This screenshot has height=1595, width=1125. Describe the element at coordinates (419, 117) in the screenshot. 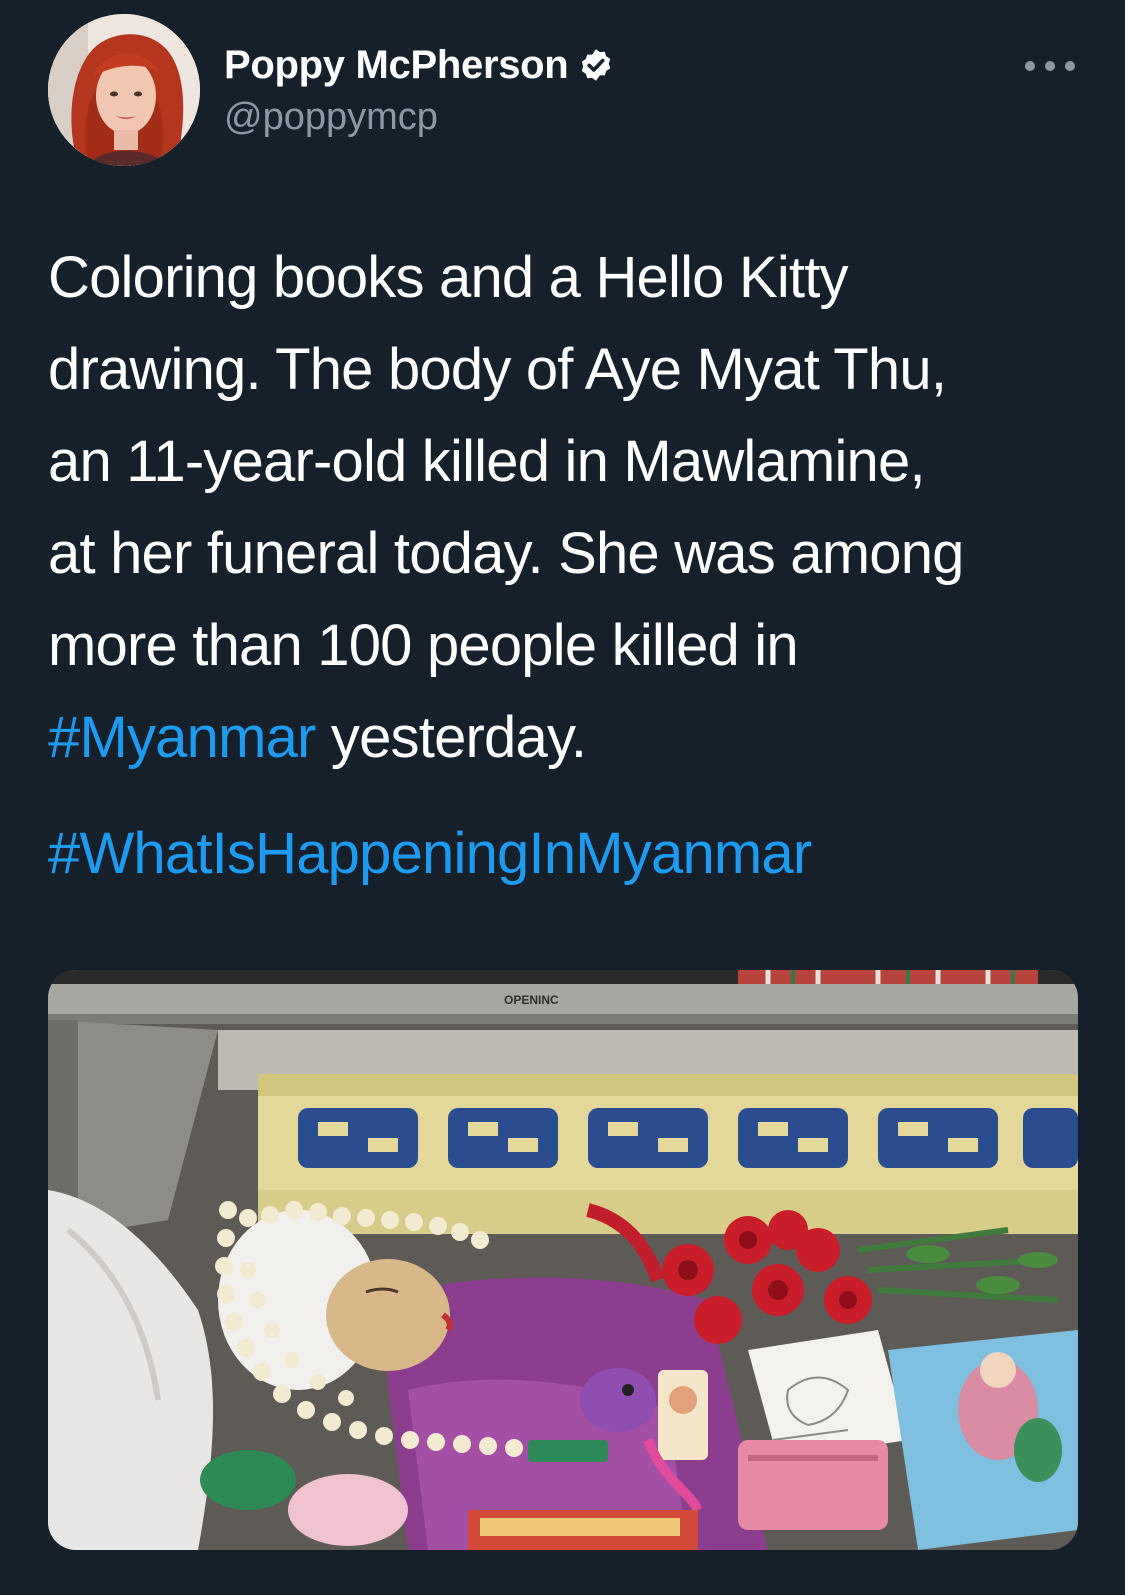

I see `author-handle: @poppymcp` at that location.